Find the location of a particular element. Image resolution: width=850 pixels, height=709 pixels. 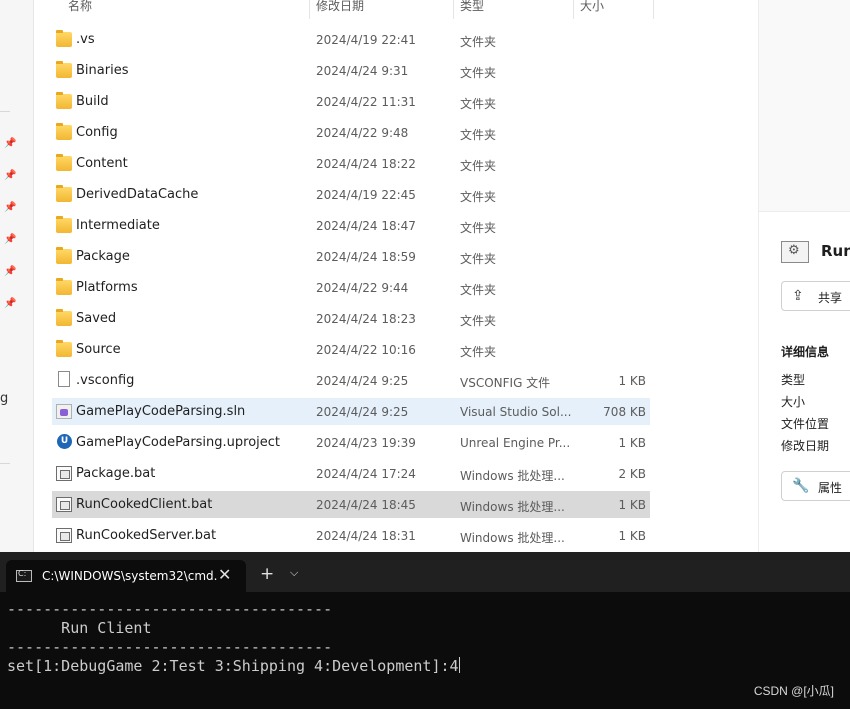

file-name: GamePlayCodeParsing.sln is located at coordinates (161, 411).